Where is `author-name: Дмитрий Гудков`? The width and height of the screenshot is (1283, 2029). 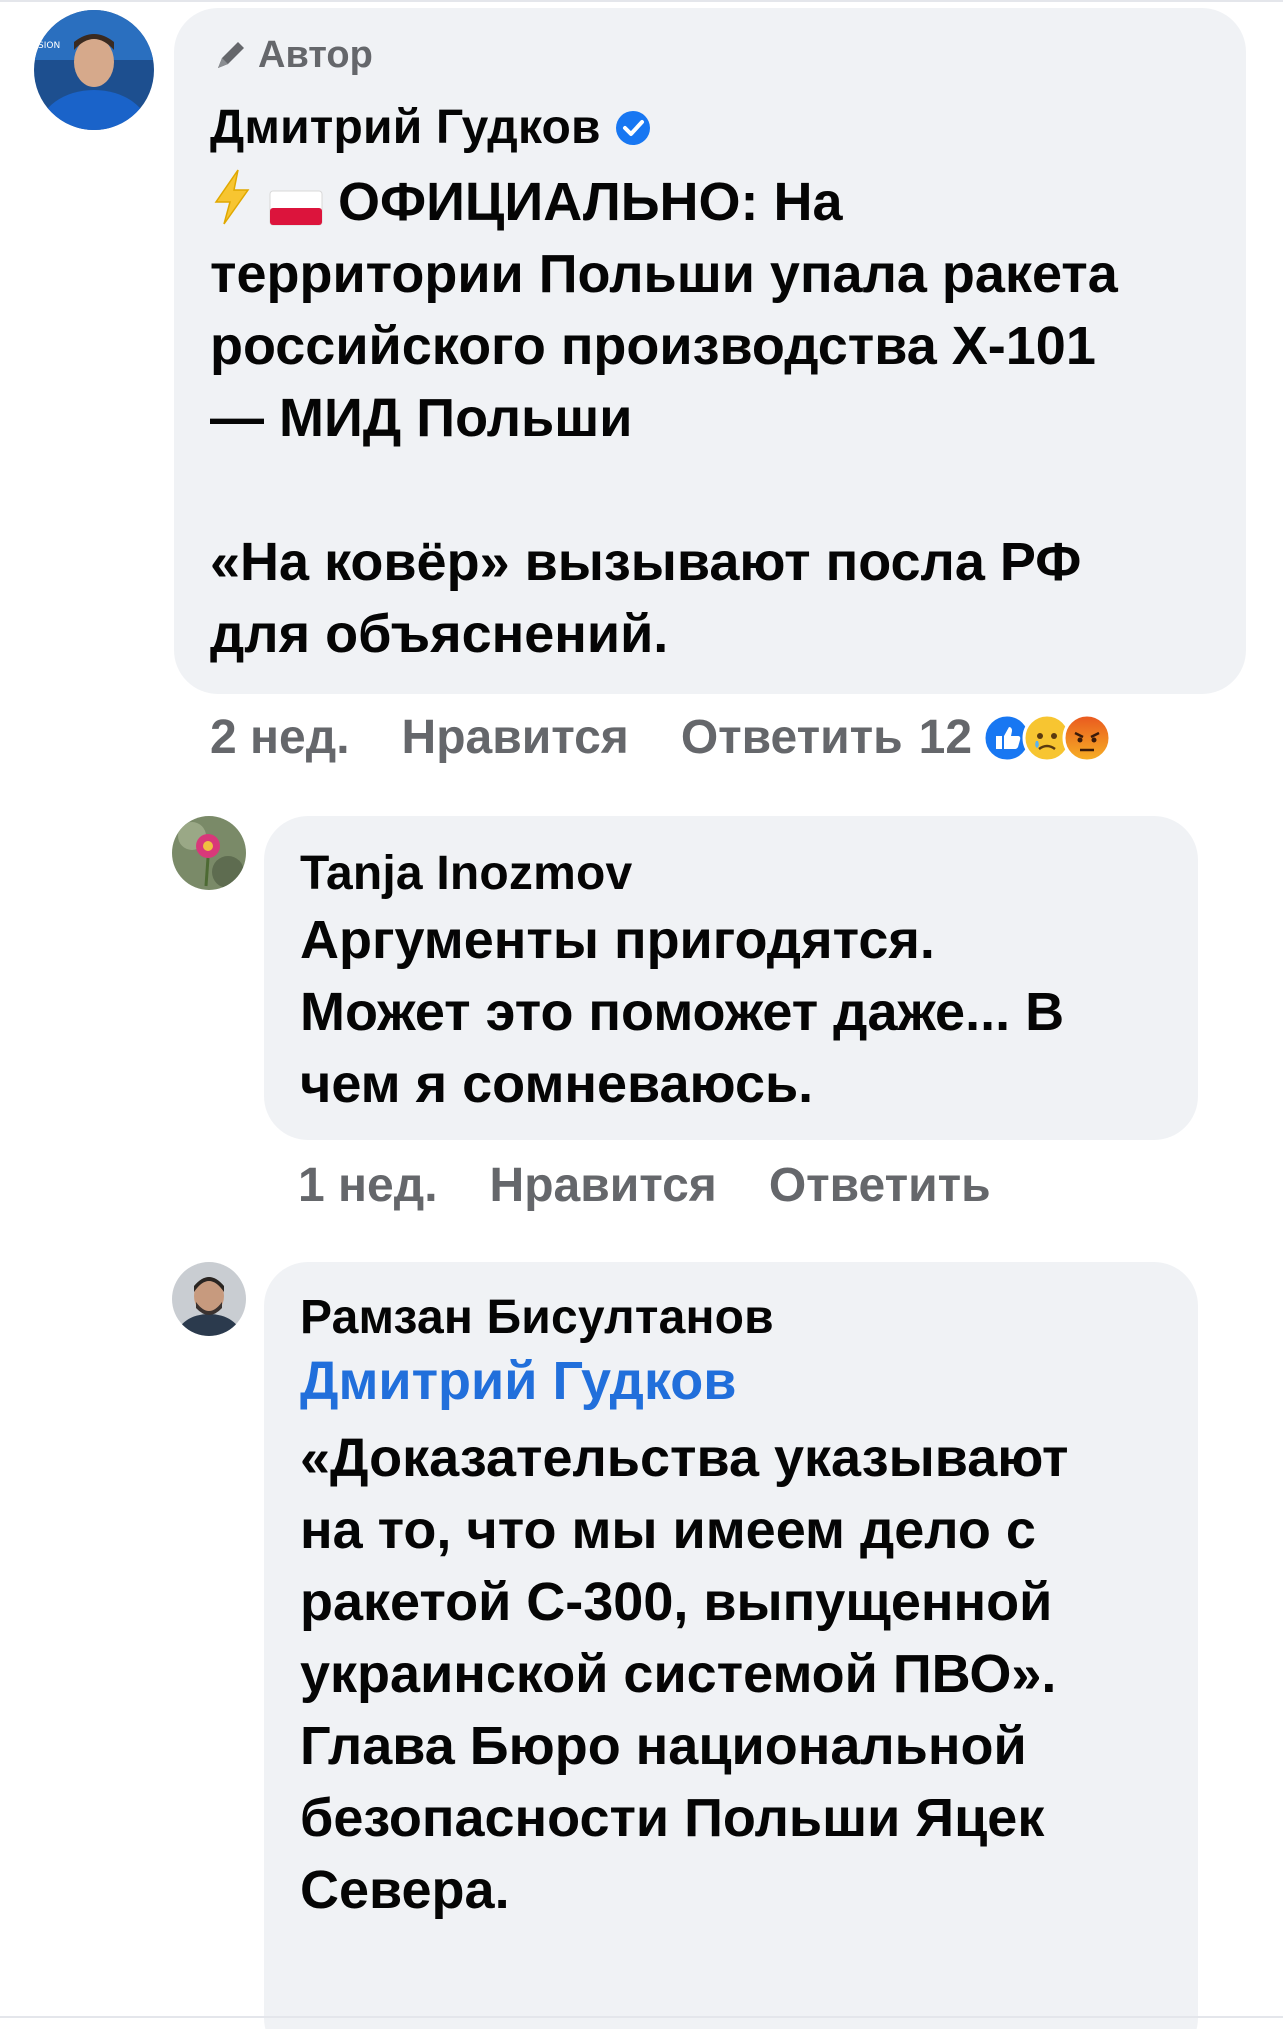
author-name: Дмитрий Гудков is located at coordinates (431, 127).